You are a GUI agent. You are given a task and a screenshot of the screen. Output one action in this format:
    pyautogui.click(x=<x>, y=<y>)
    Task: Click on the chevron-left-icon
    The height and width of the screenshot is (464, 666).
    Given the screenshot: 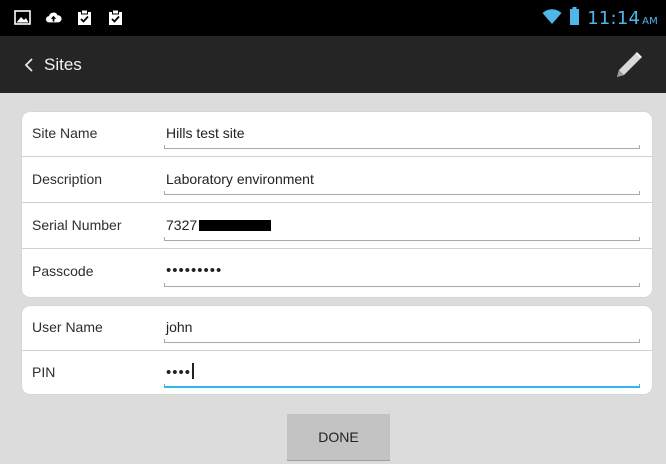 What is the action you would take?
    pyautogui.click(x=29, y=65)
    